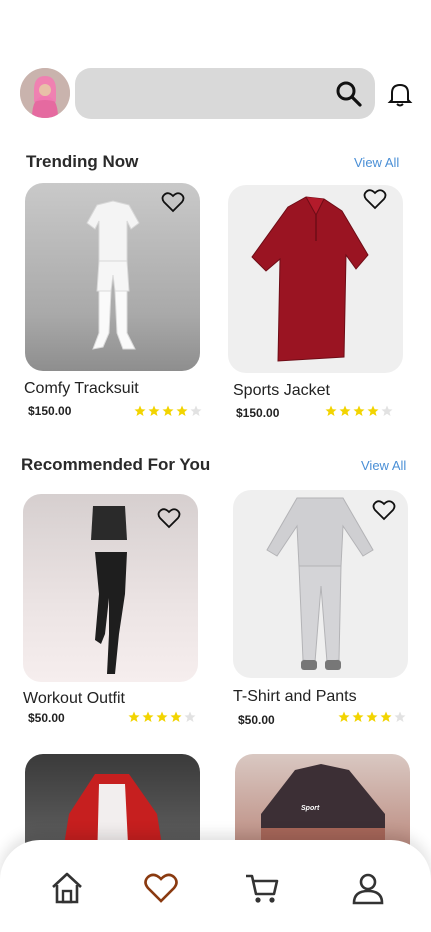 The image size is (431, 932). I want to click on product-name: Comfy Tracksuit, so click(81, 388).